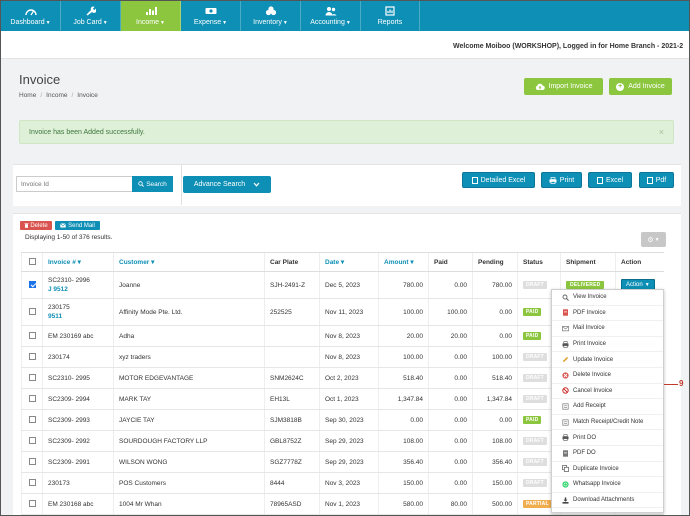 The height and width of the screenshot is (516, 690). I want to click on pending-cell: 0.00, so click(495, 336).